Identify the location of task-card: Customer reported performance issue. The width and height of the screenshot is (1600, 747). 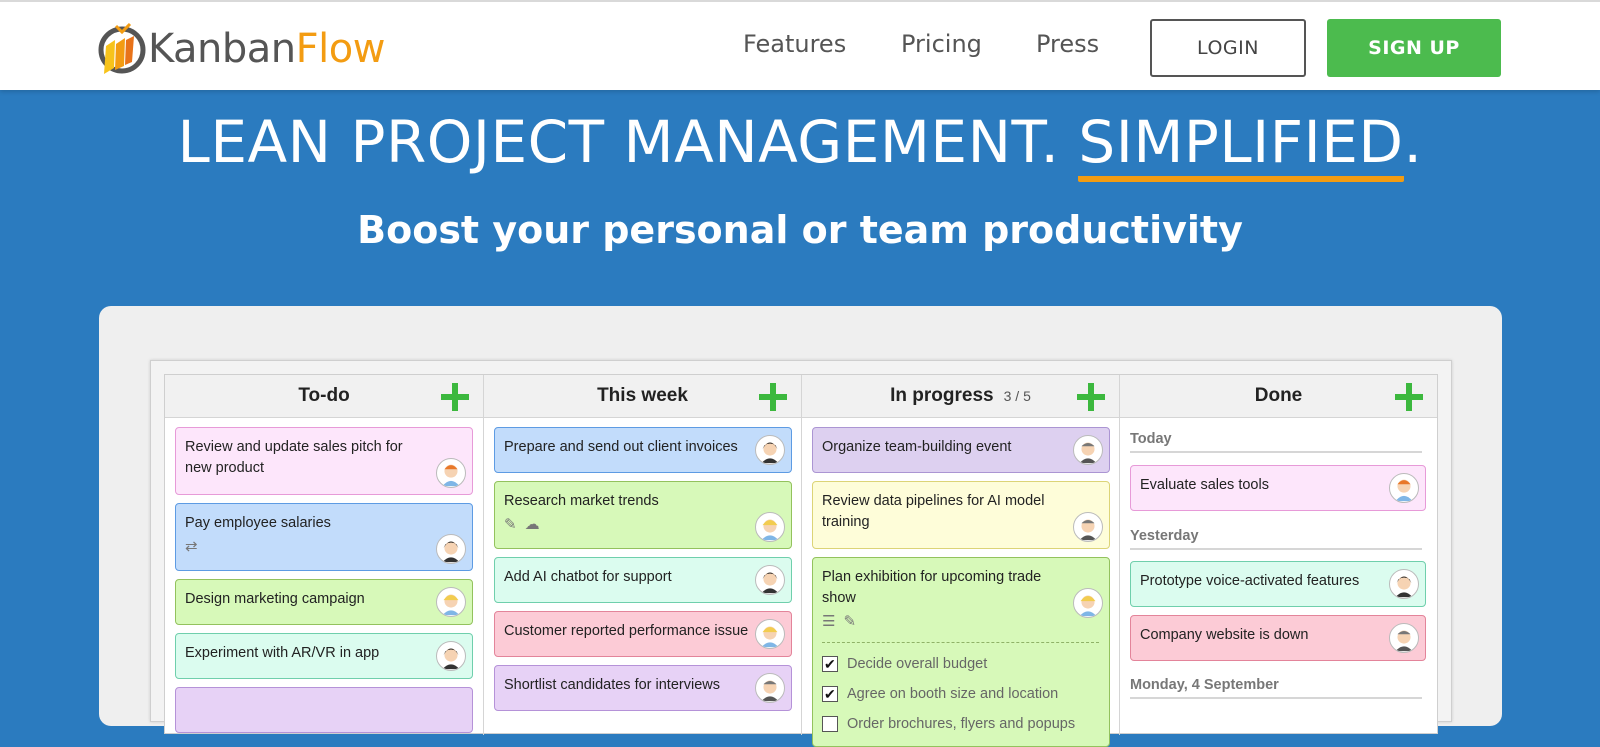
(643, 634).